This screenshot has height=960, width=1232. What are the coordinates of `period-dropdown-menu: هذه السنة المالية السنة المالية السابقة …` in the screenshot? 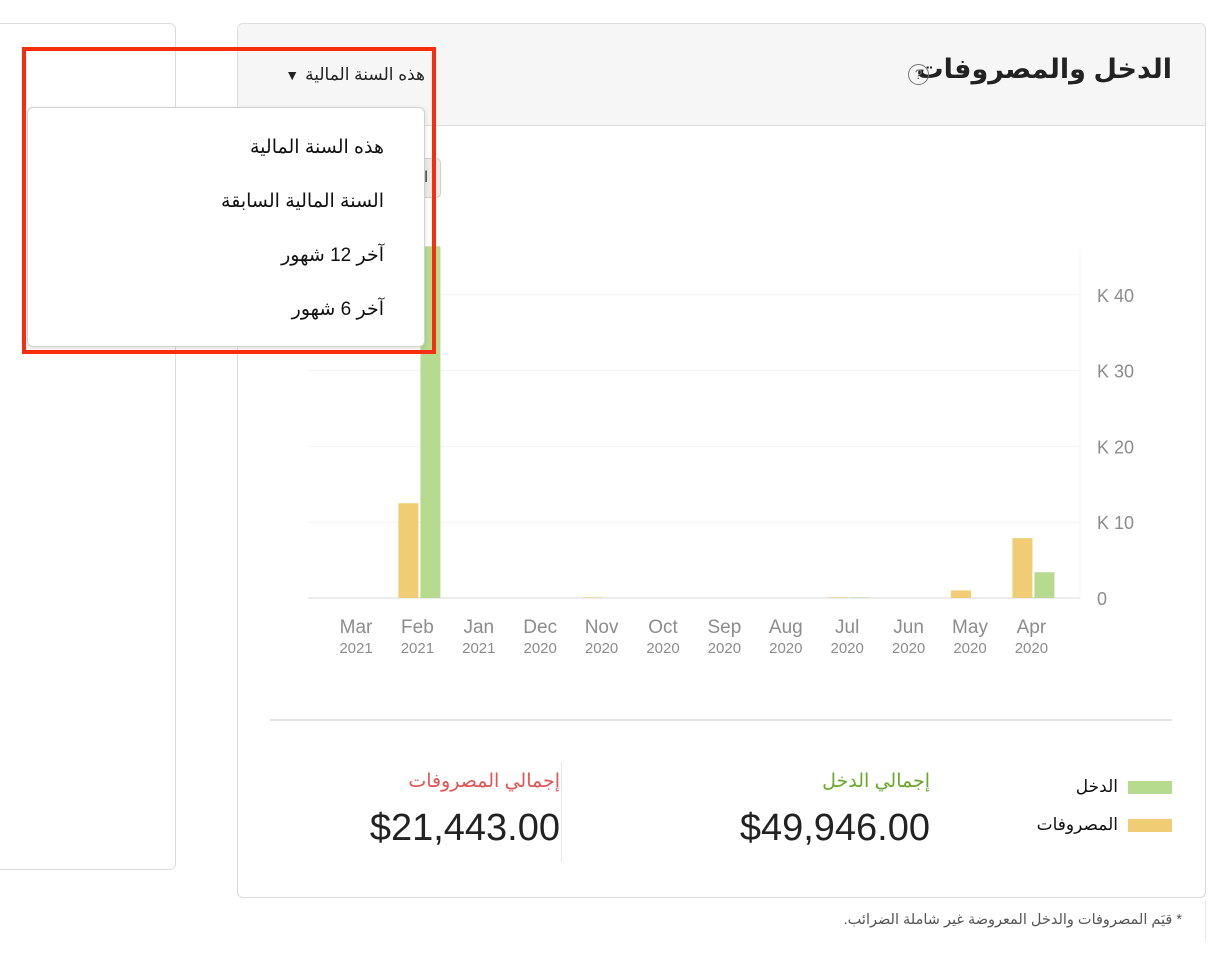 It's located at (226, 227).